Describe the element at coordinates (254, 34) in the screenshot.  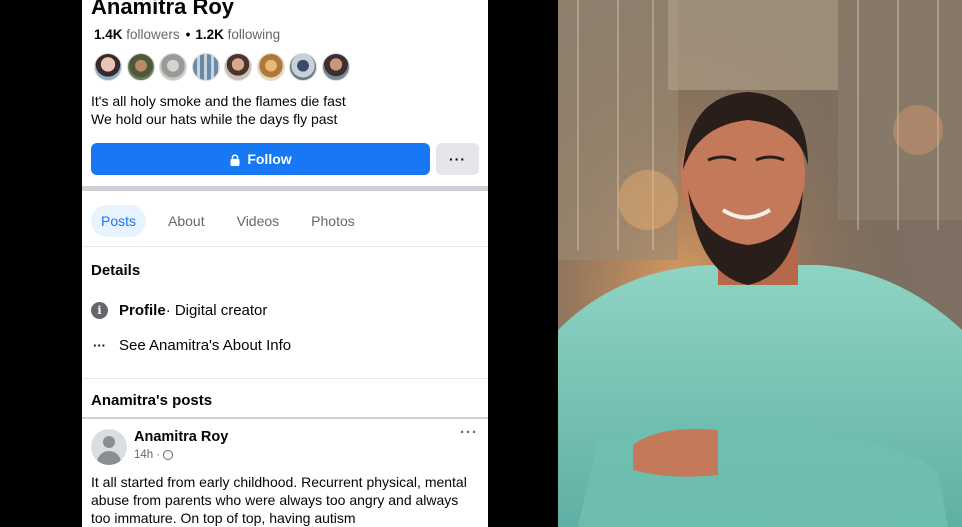
I see `following-label: following` at that location.